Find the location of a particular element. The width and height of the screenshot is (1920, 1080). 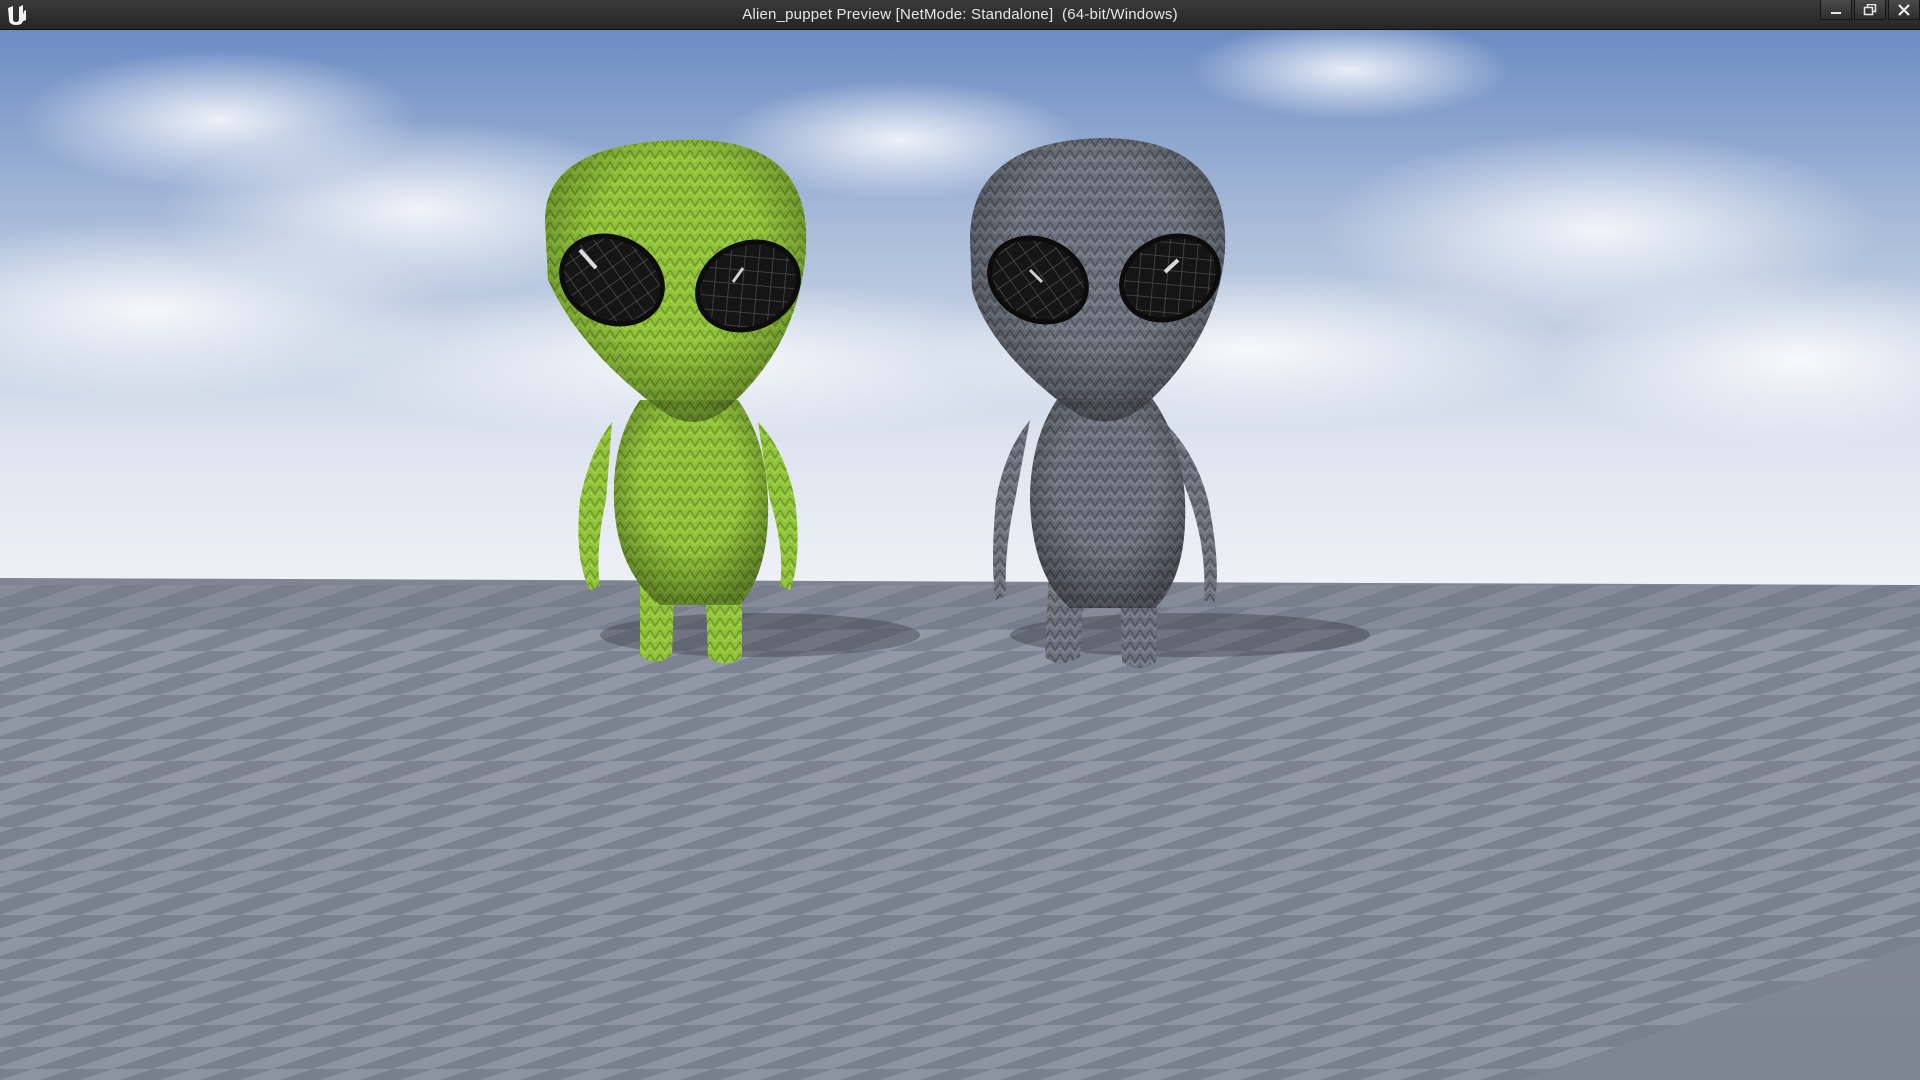

minimize-icon is located at coordinates (1836, 12).